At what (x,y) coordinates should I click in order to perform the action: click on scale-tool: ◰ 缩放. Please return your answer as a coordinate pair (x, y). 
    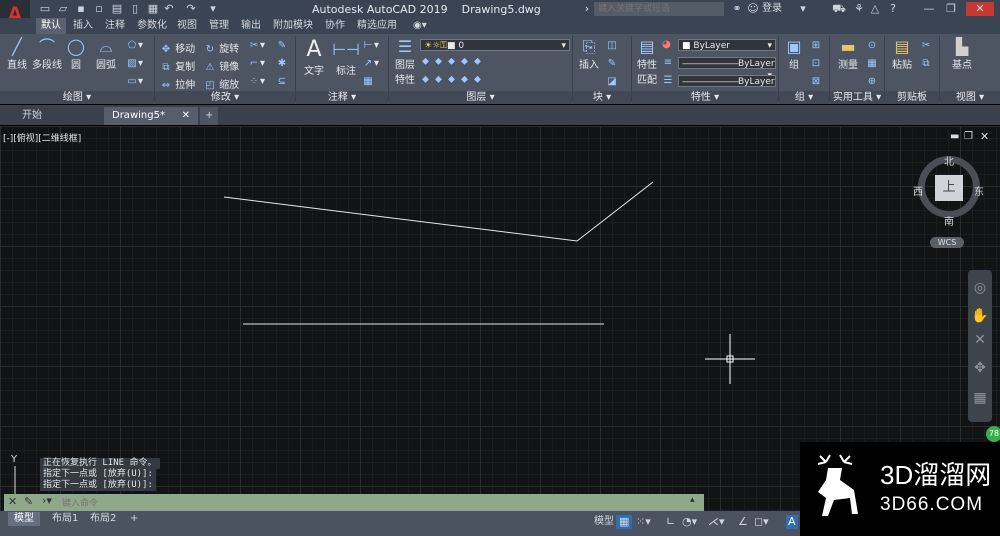
    Looking at the image, I should click on (221, 83).